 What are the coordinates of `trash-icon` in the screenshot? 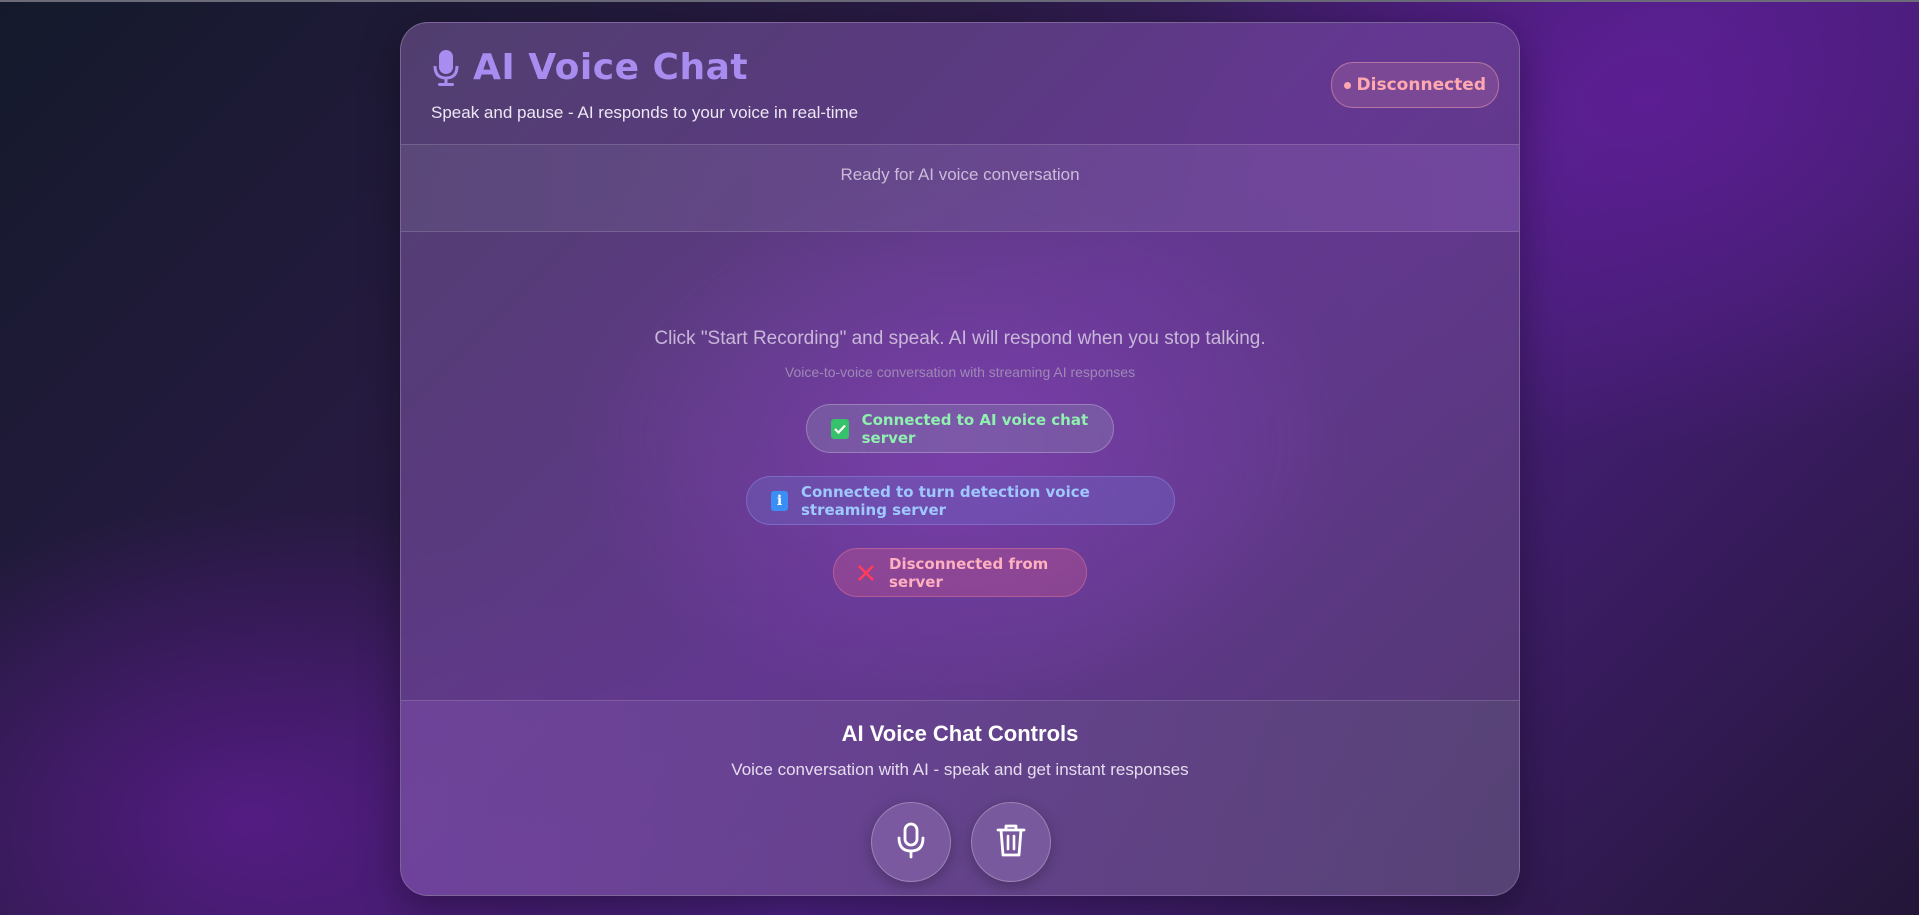 It's located at (1011, 842).